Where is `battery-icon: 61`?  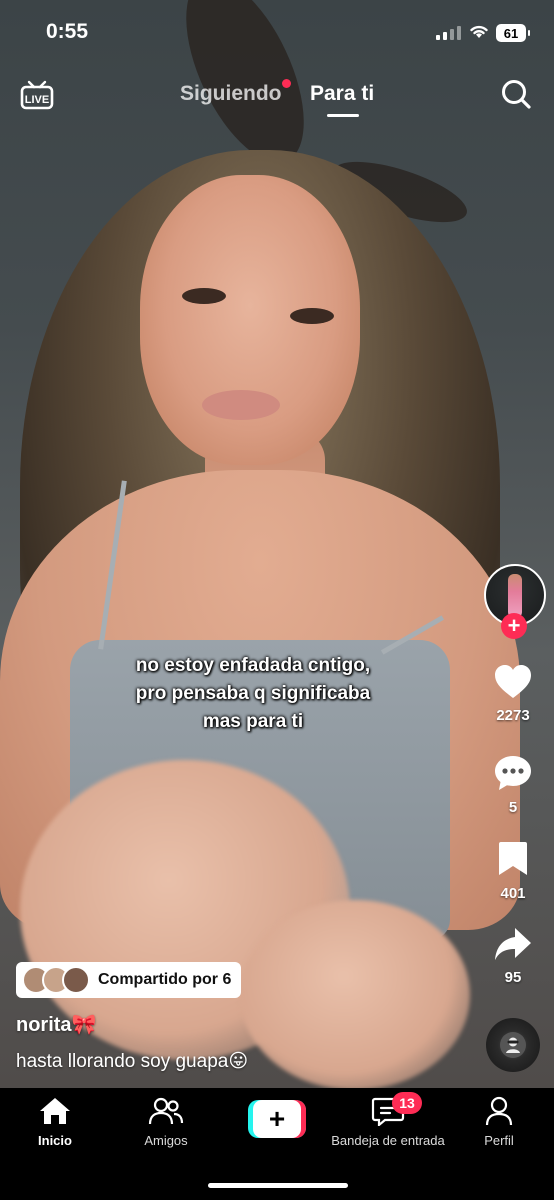
battery-icon: 61 is located at coordinates (513, 33).